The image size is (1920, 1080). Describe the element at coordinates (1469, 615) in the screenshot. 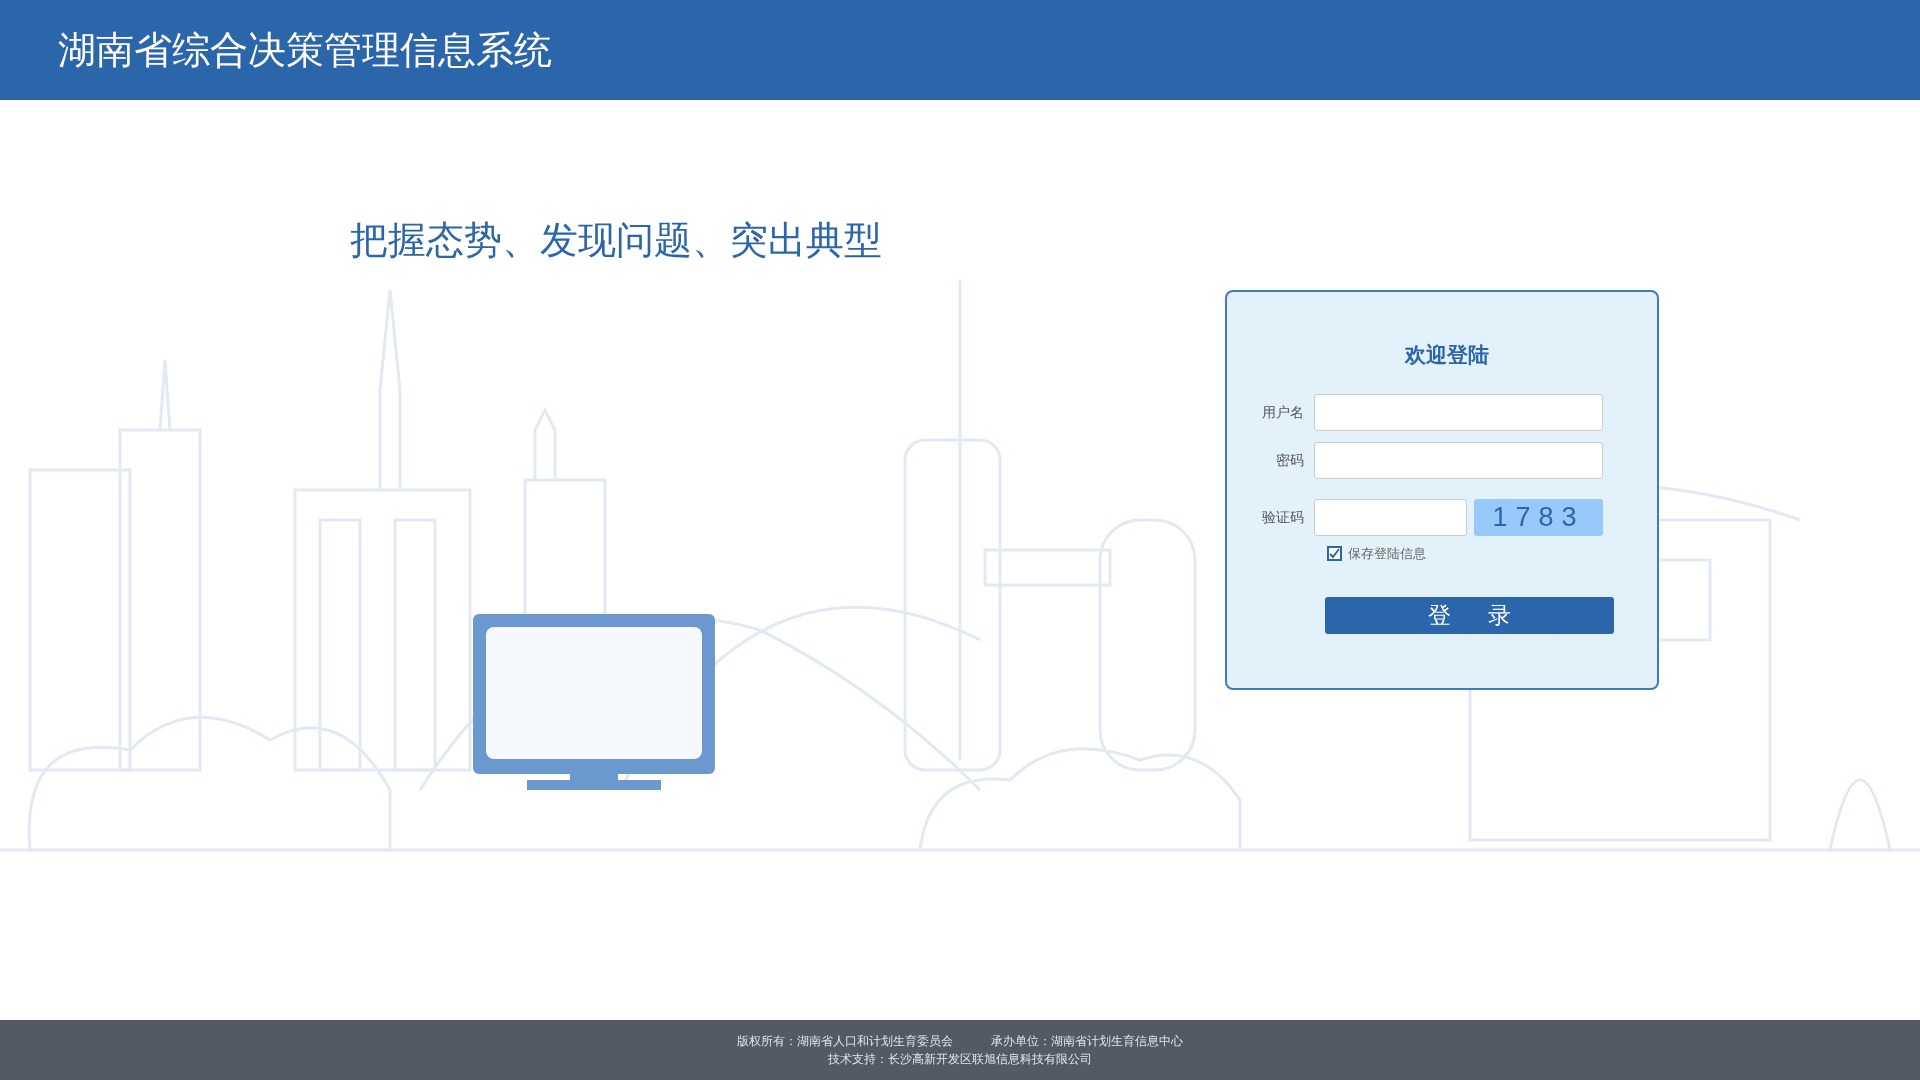

I see `login-button: 登 录` at that location.